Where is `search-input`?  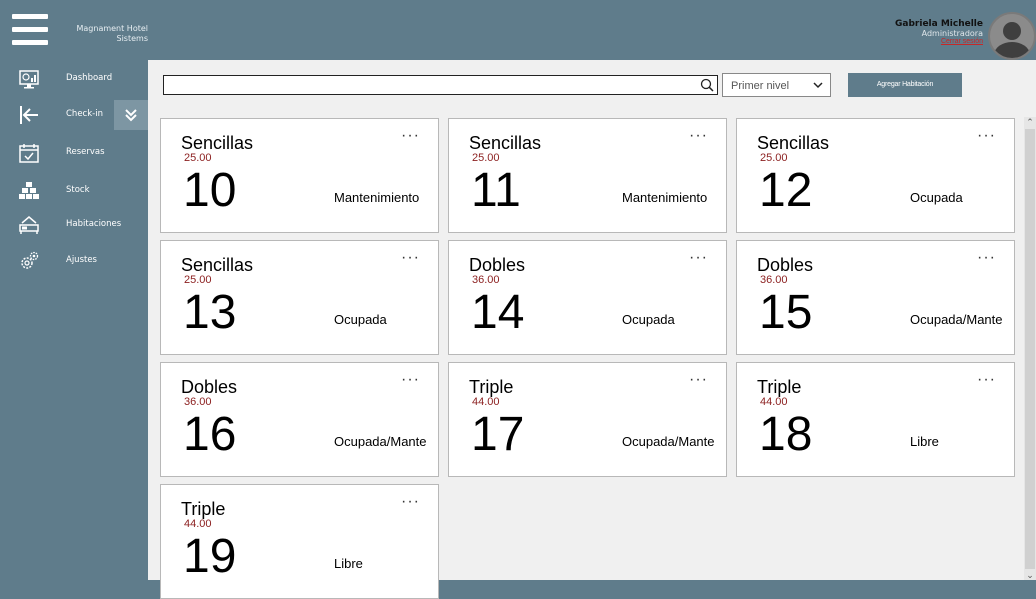
search-input is located at coordinates (440, 85).